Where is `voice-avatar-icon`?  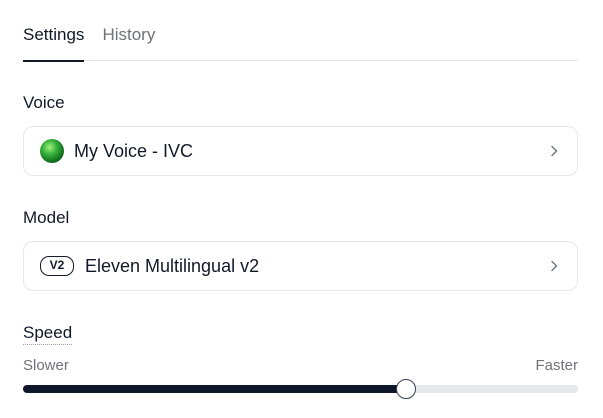
voice-avatar-icon is located at coordinates (52, 151).